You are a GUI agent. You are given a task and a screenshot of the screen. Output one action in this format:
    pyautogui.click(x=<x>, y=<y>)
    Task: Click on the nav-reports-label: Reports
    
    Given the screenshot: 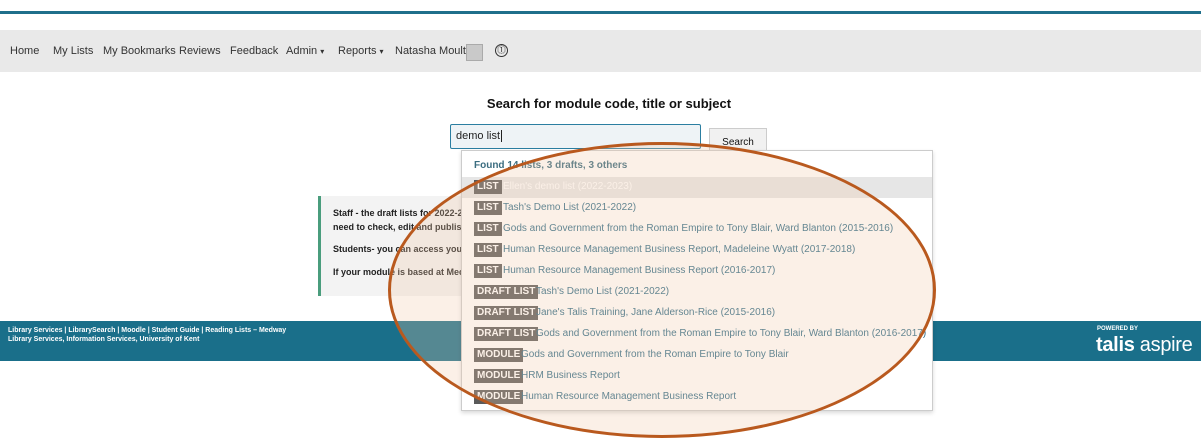 What is the action you would take?
    pyautogui.click(x=357, y=51)
    